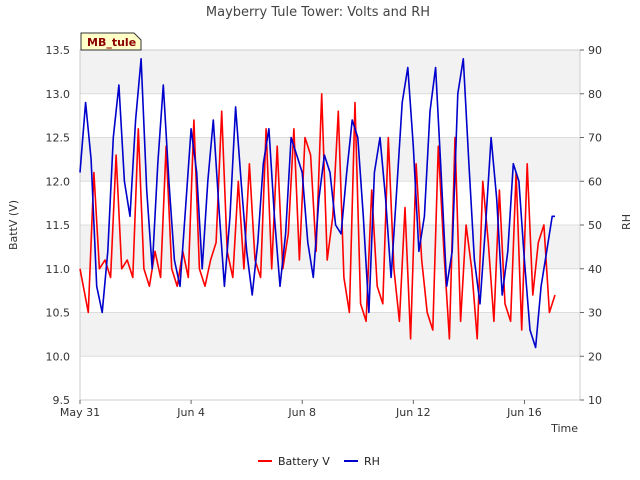 Image resolution: width=640 pixels, height=480 pixels. Describe the element at coordinates (595, 400) in the screenshot. I see `y-right-tick-label: 10` at that location.